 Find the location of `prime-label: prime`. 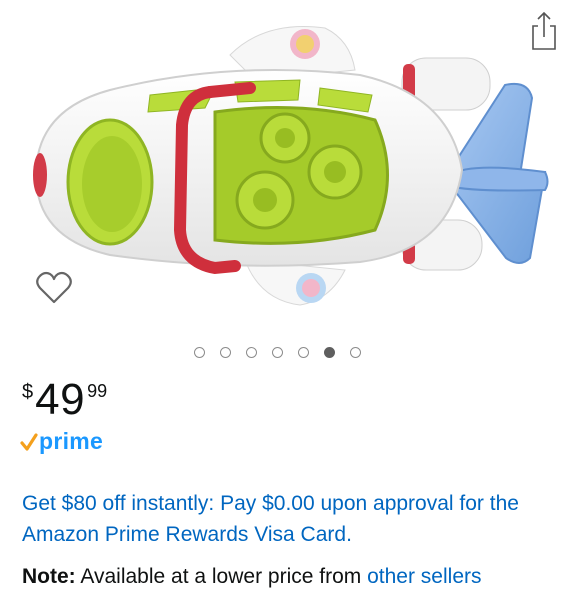

prime-label: prime is located at coordinates (71, 441).